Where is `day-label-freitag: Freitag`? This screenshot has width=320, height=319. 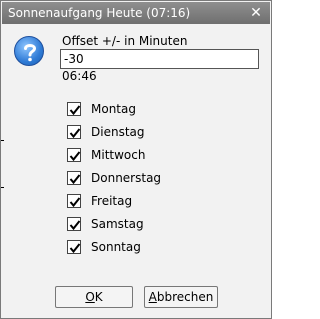 day-label-freitag: Freitag is located at coordinates (112, 201).